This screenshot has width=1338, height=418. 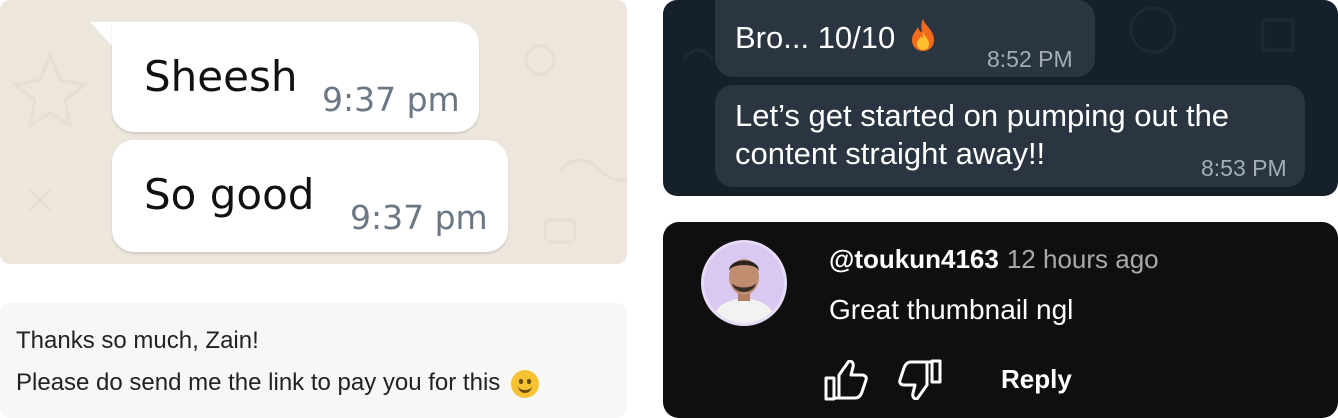 I want to click on message-bubble: So good 9:37 pm, so click(x=310, y=196).